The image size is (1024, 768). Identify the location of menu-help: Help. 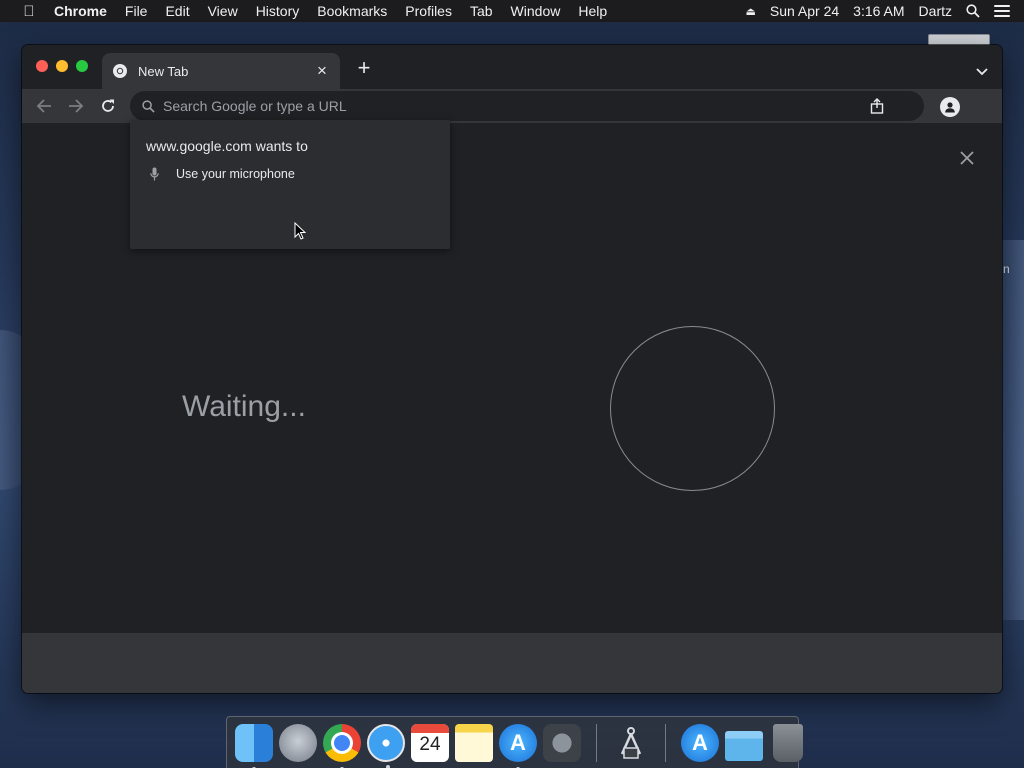
(592, 11).